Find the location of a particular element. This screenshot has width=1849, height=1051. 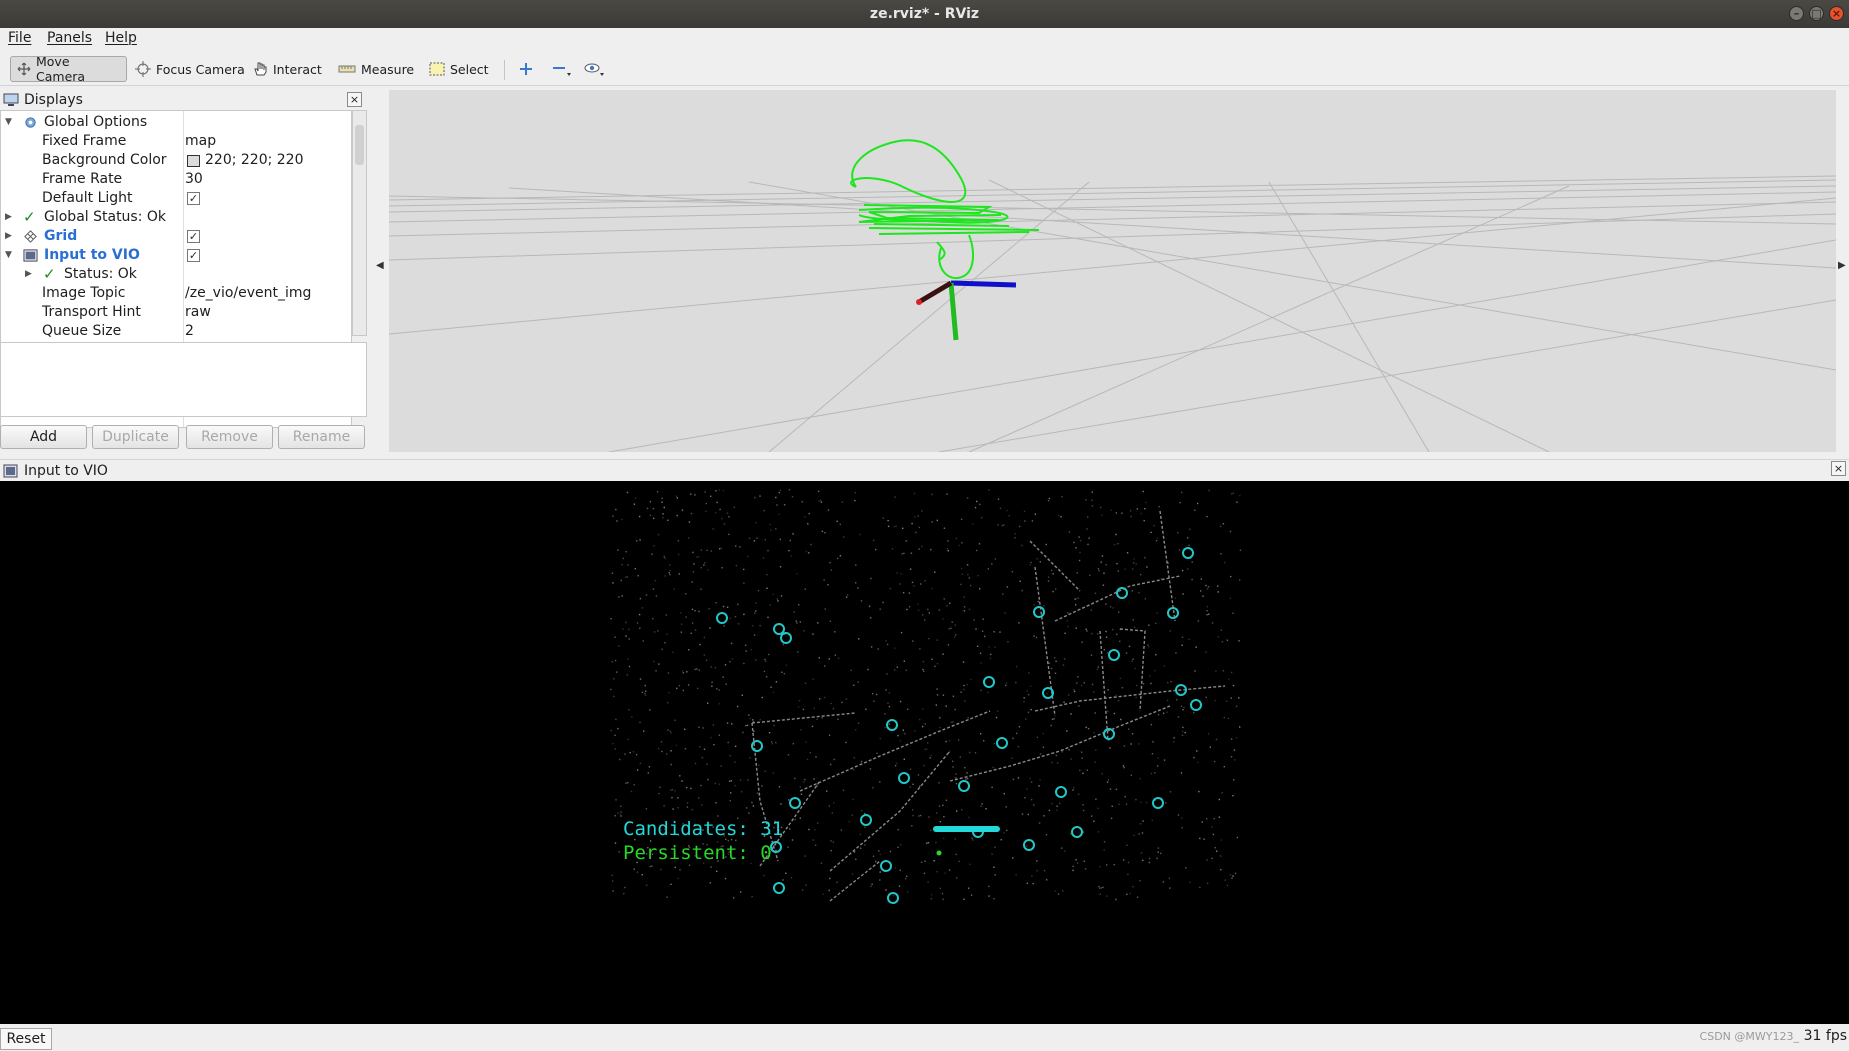

duplicate-display-button: Duplicate is located at coordinates (135, 437).